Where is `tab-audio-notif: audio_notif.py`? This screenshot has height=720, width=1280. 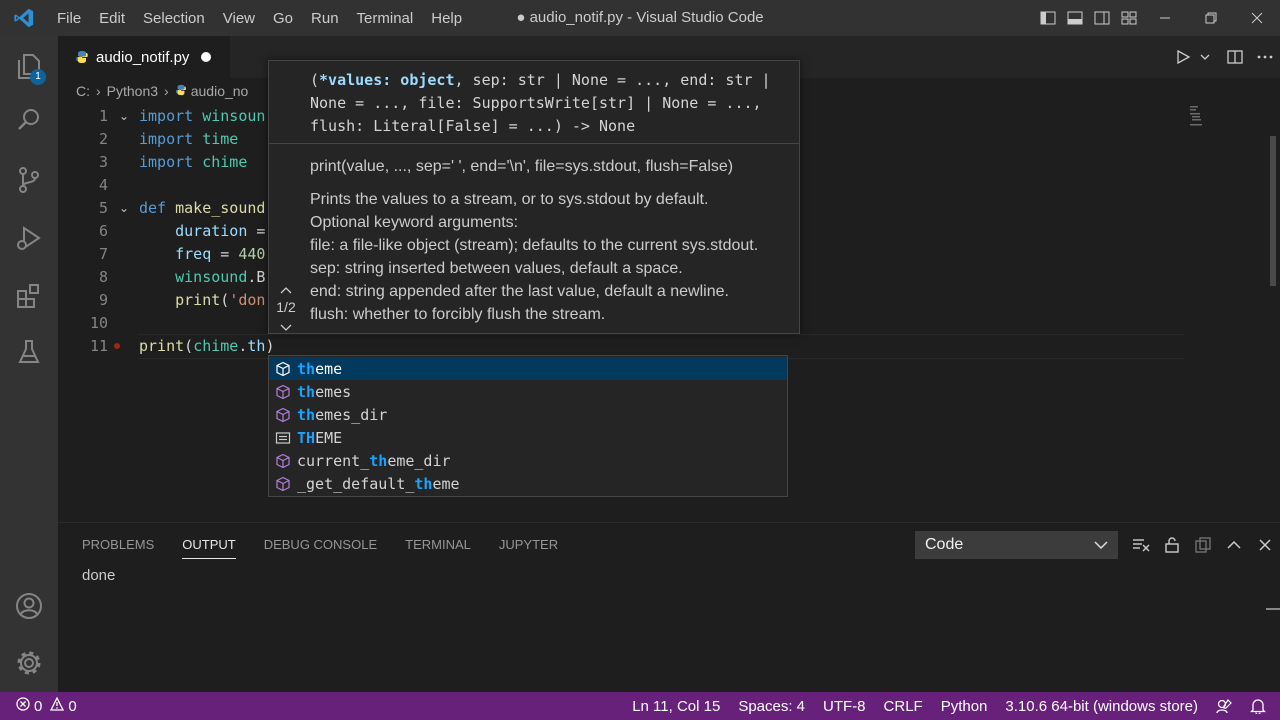 tab-audio-notif: audio_notif.py is located at coordinates (144, 57).